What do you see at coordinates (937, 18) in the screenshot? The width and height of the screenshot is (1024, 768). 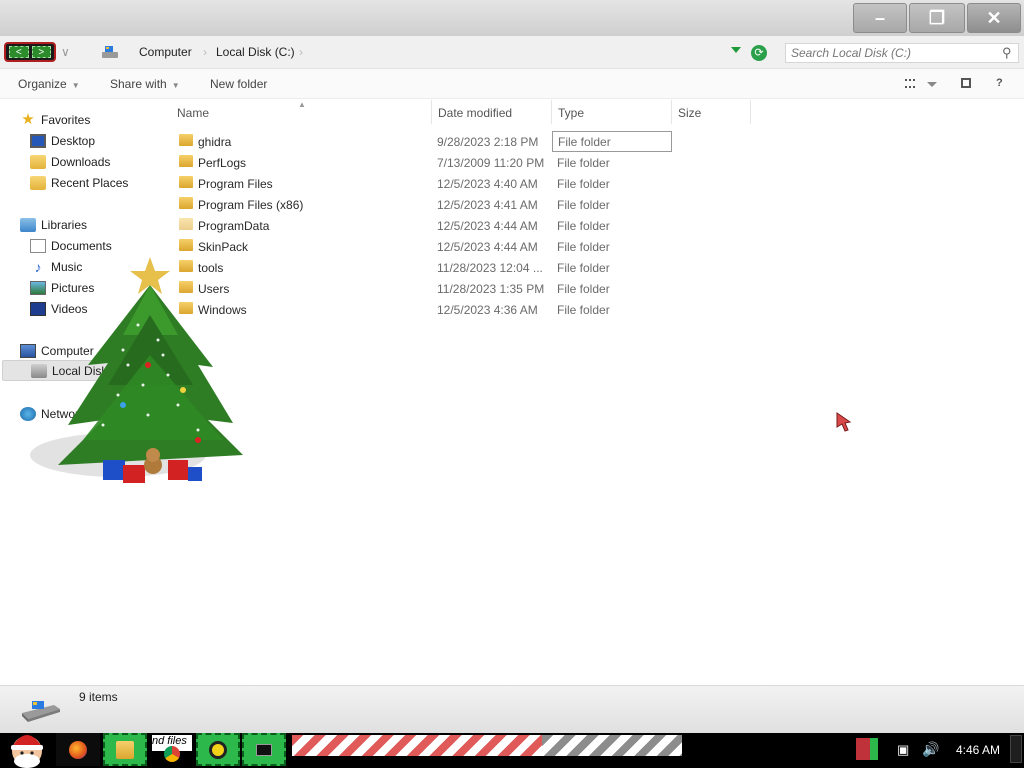 I see `maximize-button: ❐` at bounding box center [937, 18].